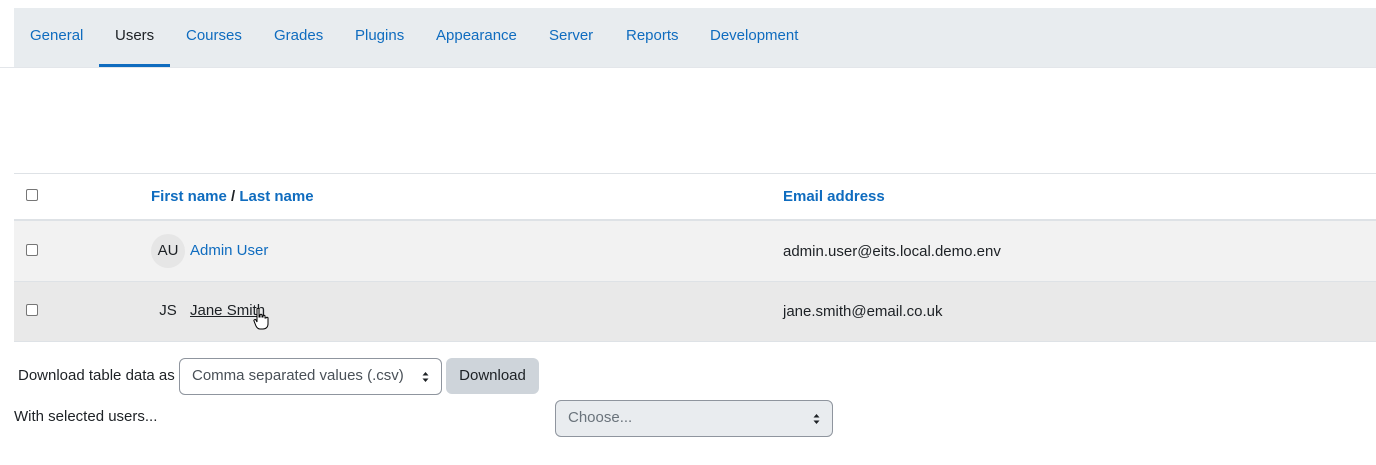  What do you see at coordinates (168, 251) in the screenshot?
I see `avatar: AU` at bounding box center [168, 251].